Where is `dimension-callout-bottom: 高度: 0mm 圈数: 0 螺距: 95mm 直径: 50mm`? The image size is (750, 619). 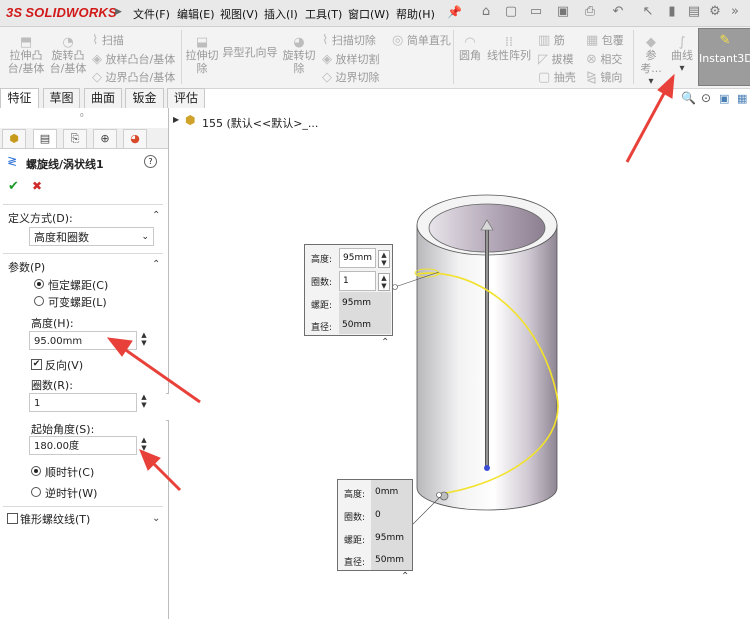 dimension-callout-bottom: 高度: 0mm 圈数: 0 螺距: 95mm 直径: 50mm is located at coordinates (375, 525).